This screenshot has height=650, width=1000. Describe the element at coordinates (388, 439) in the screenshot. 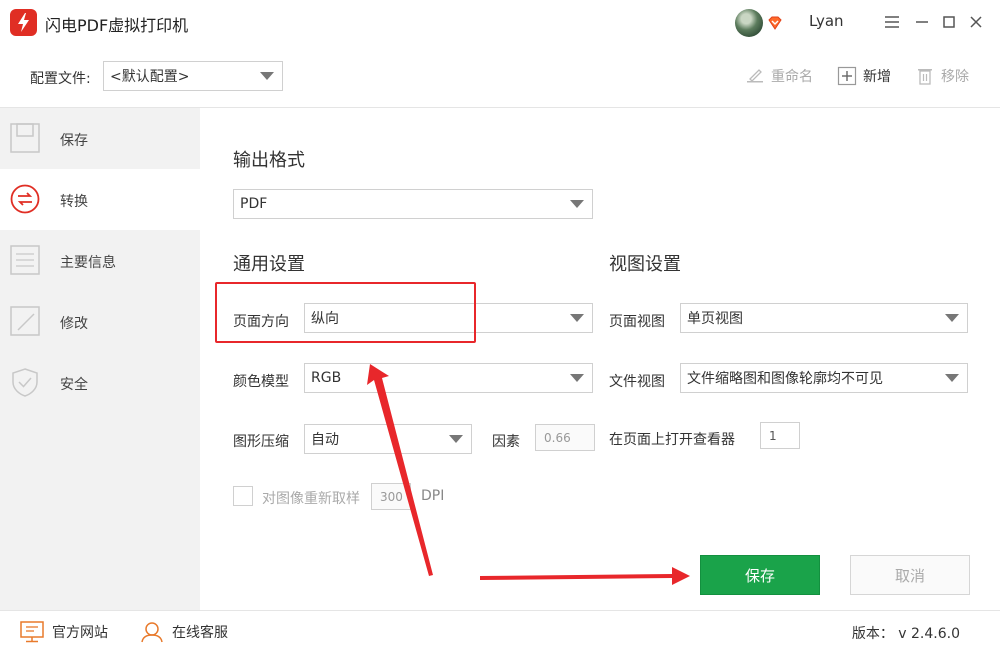

I see `compression-select: 自动` at that location.